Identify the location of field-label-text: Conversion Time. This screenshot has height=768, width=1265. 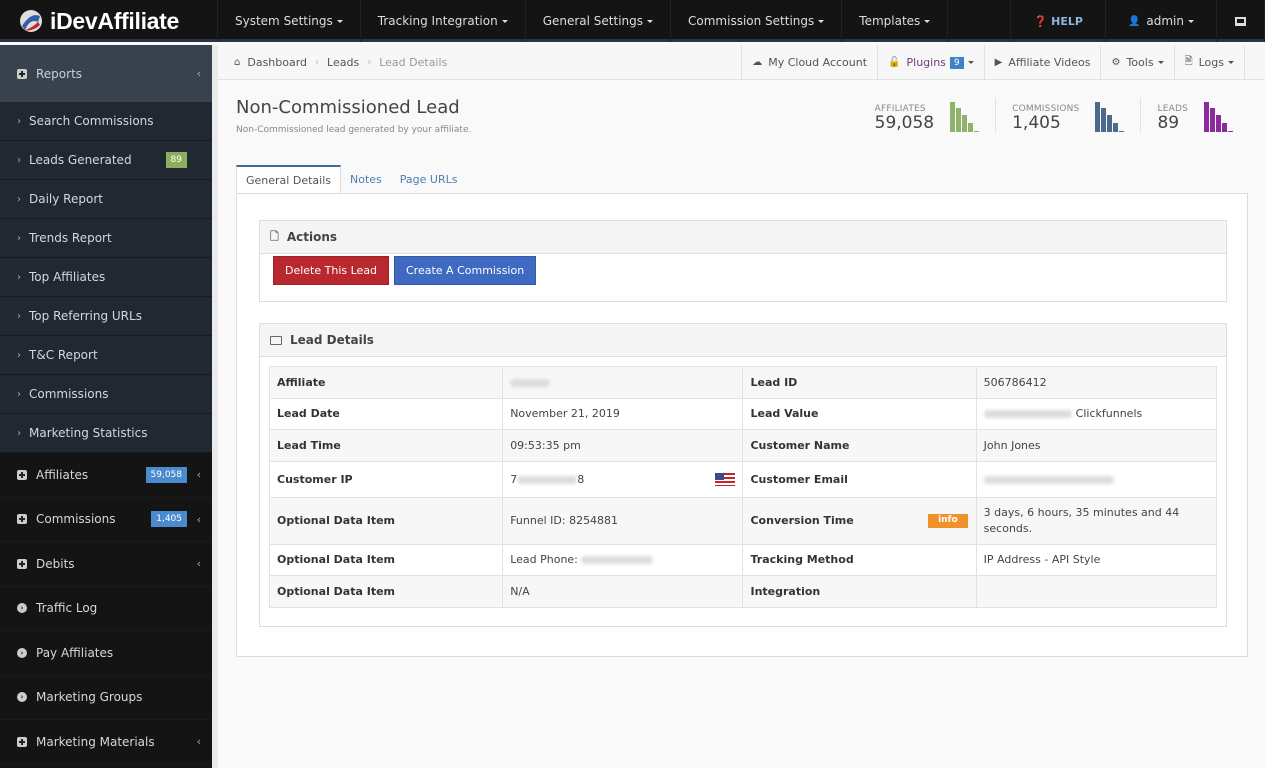
(802, 520).